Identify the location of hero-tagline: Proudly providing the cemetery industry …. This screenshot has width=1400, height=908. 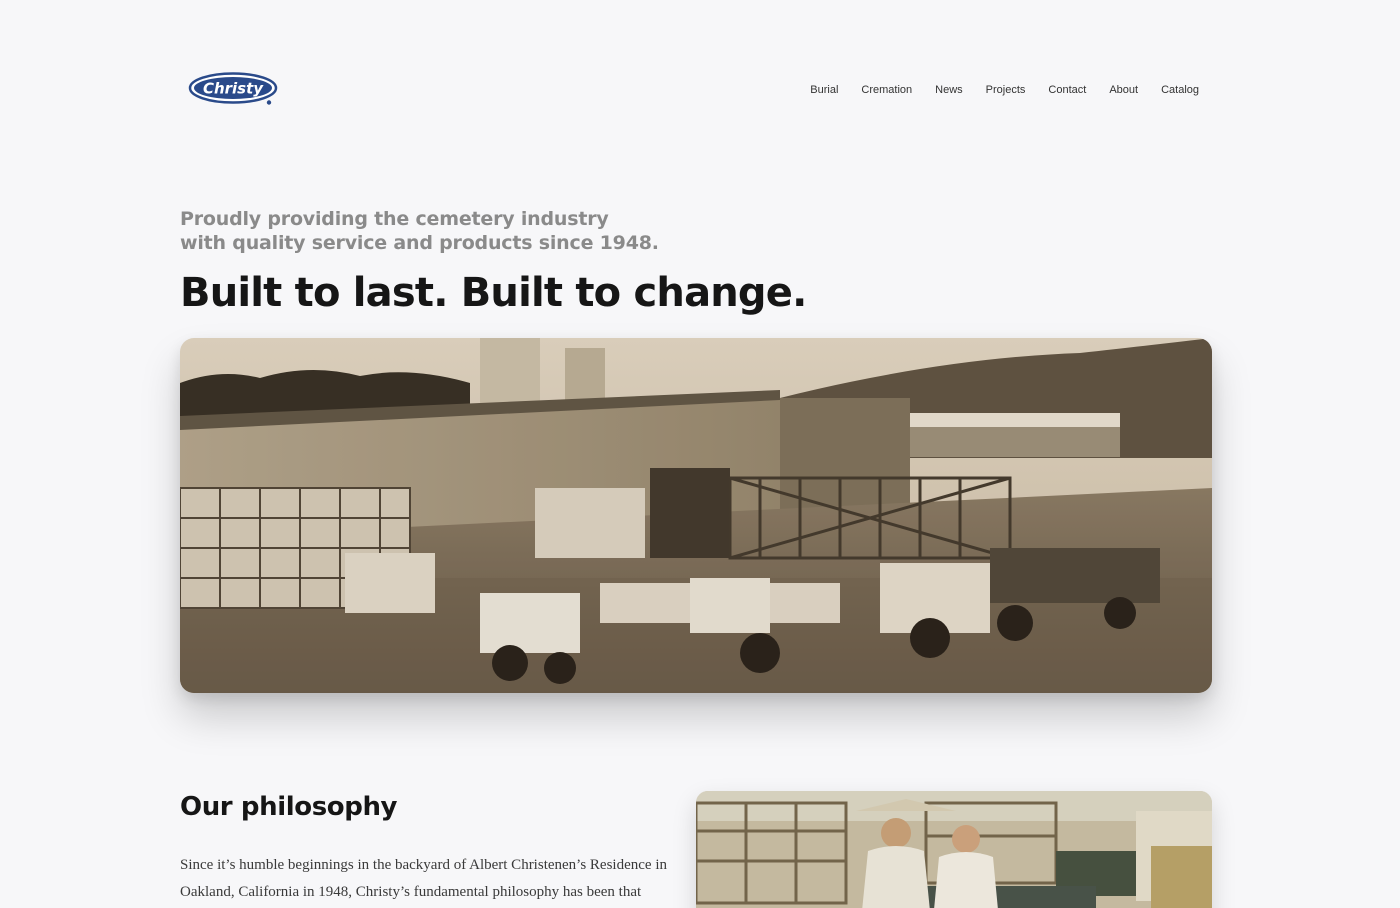
(419, 231).